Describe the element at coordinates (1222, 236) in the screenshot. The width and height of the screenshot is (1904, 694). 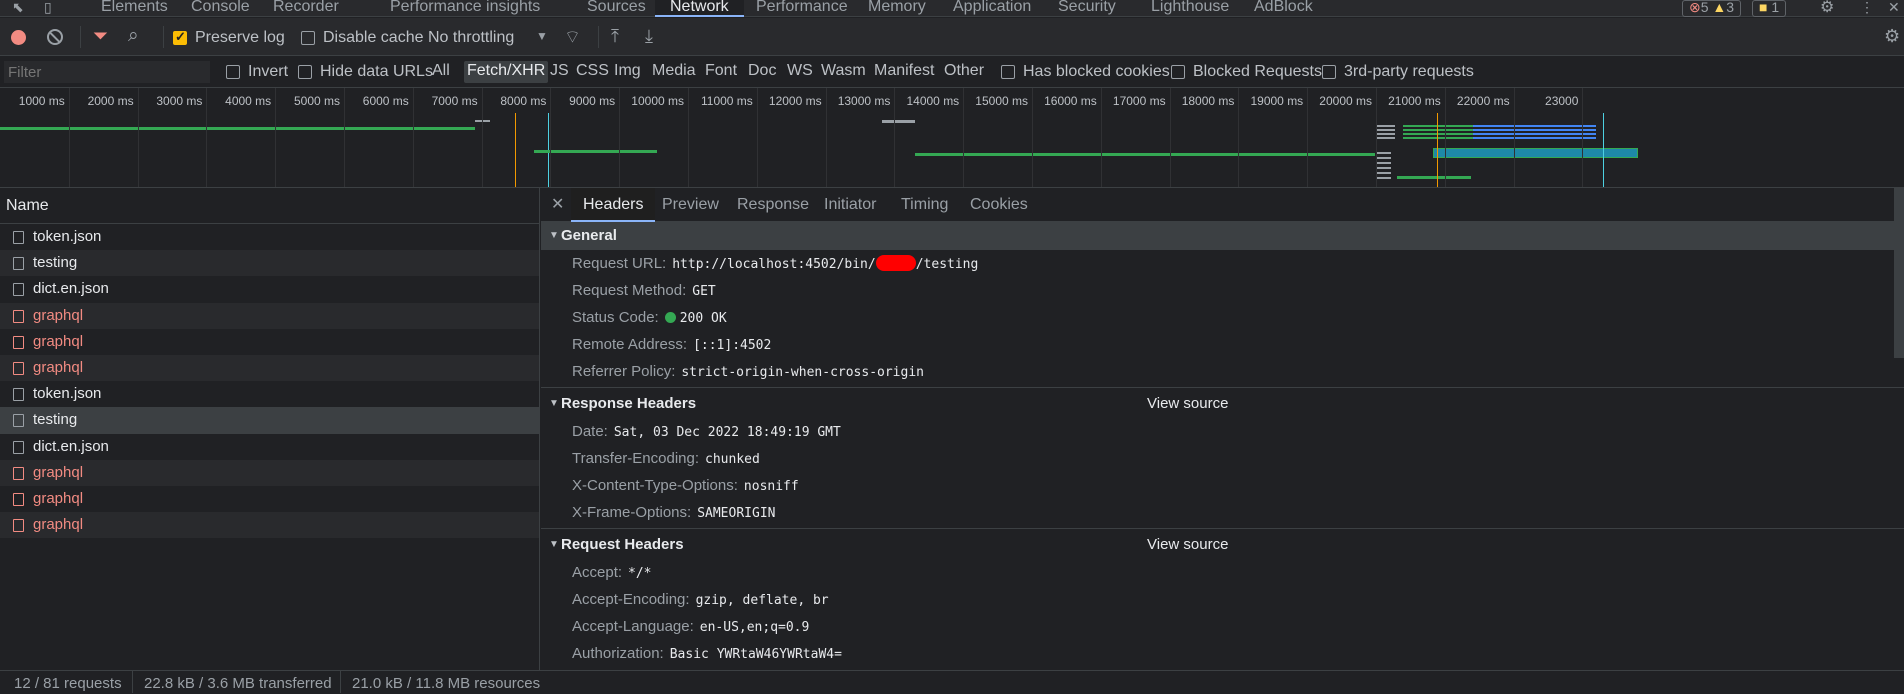
I see `general-section-header: ▼ General` at that location.